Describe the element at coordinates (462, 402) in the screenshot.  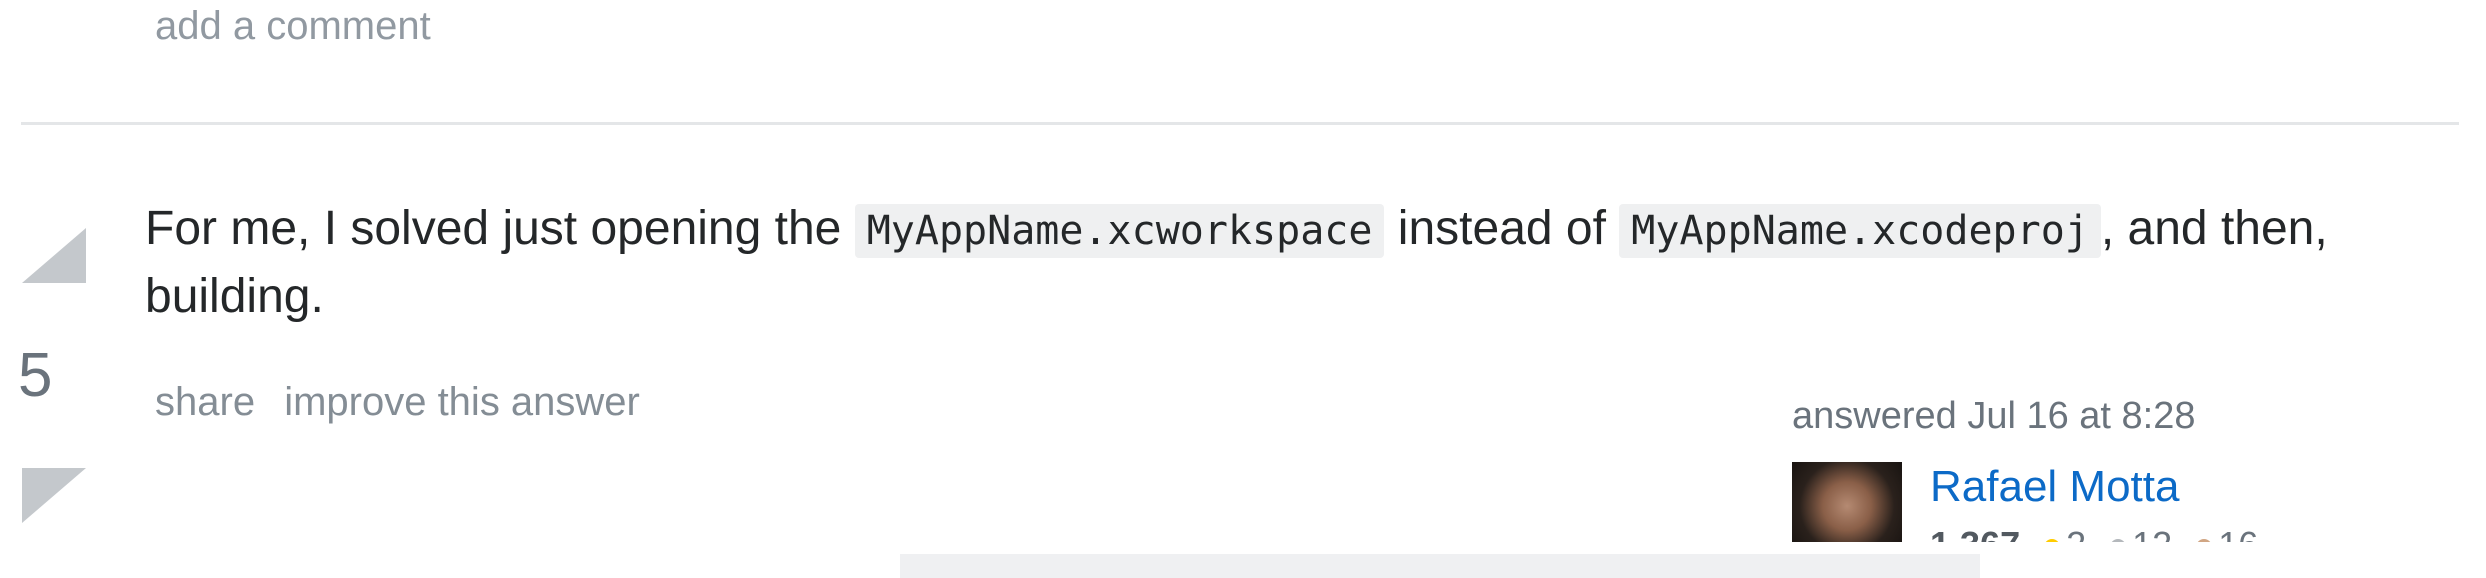
I see `improve-answer-link: improve this answer` at that location.